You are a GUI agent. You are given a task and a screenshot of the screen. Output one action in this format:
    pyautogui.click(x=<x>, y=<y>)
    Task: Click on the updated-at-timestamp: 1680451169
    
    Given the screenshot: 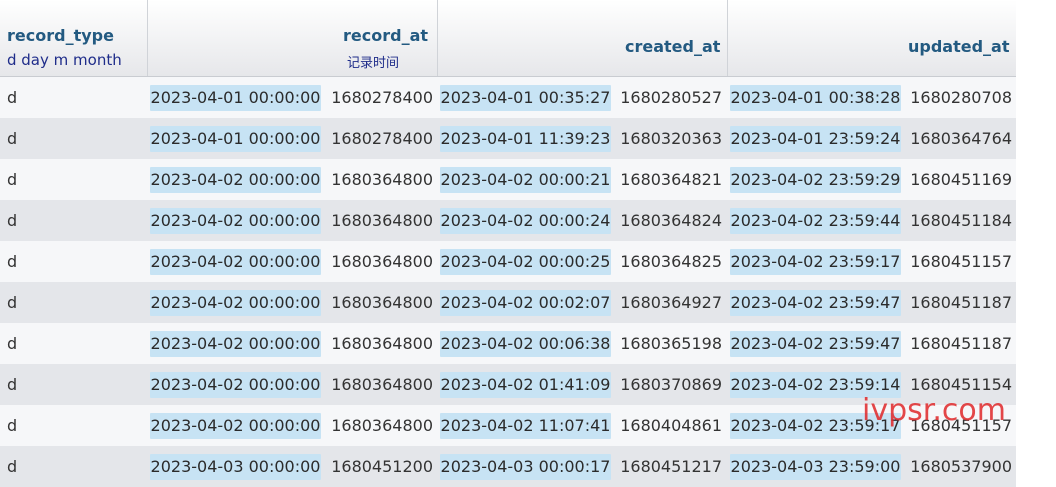 What is the action you would take?
    pyautogui.click(x=957, y=179)
    